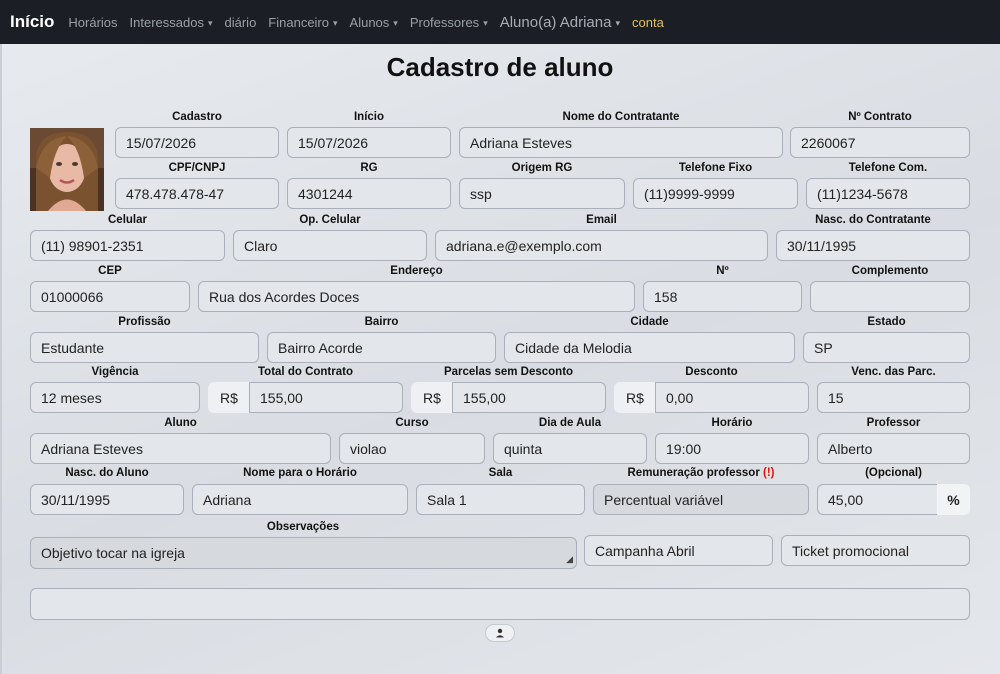 This screenshot has width=1000, height=674. Describe the element at coordinates (171, 22) in the screenshot. I see `nav-interessados: Interessados ▾` at that location.